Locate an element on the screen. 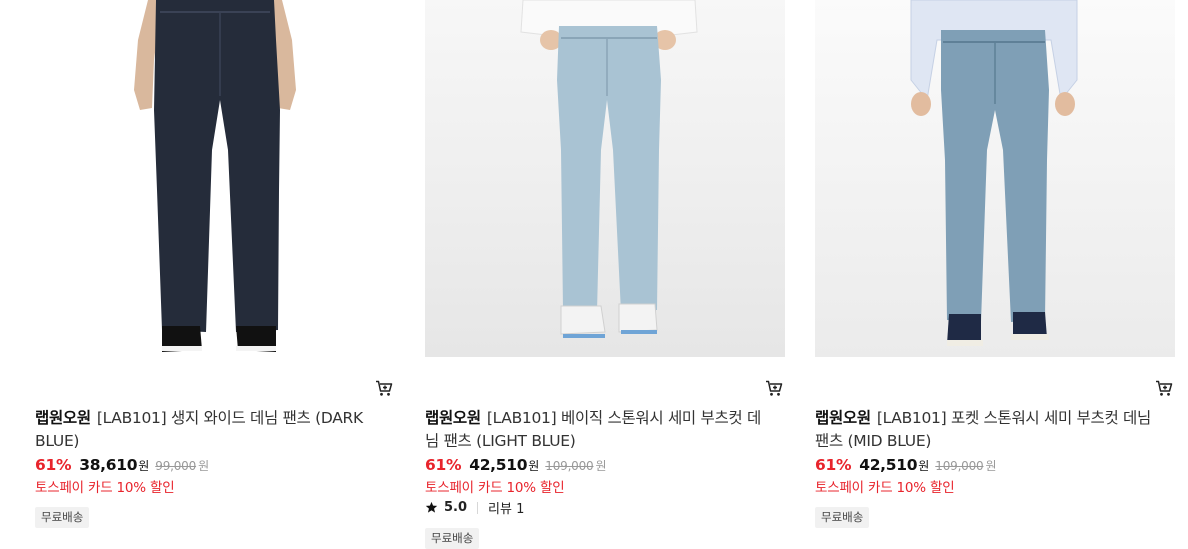 Image resolution: width=1188 pixels, height=549 pixels. rating-row: 5.0 리뷰 1 is located at coordinates (474, 507).